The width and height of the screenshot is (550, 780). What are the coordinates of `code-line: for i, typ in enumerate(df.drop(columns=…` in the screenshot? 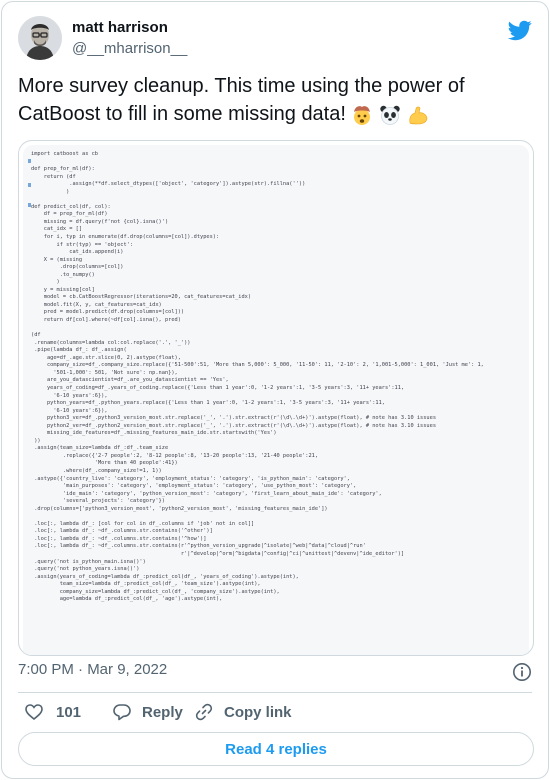 It's located at (125, 237).